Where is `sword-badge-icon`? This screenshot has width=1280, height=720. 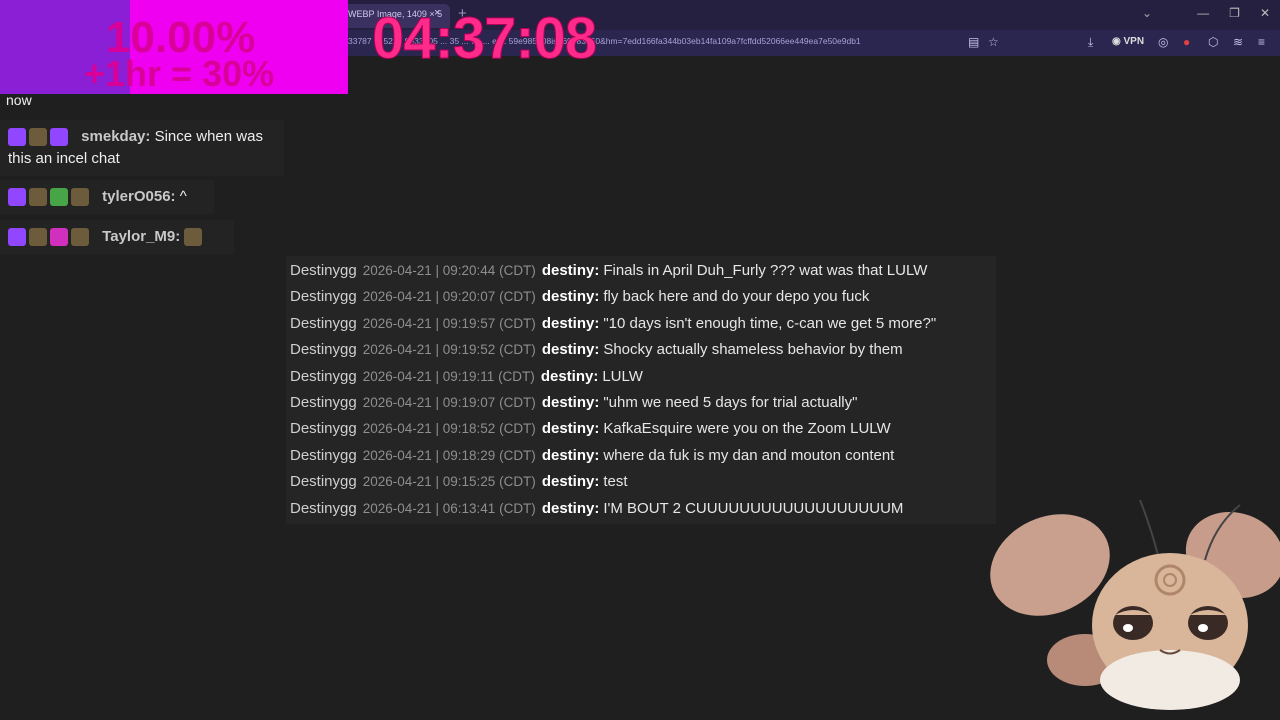 sword-badge-icon is located at coordinates (59, 197).